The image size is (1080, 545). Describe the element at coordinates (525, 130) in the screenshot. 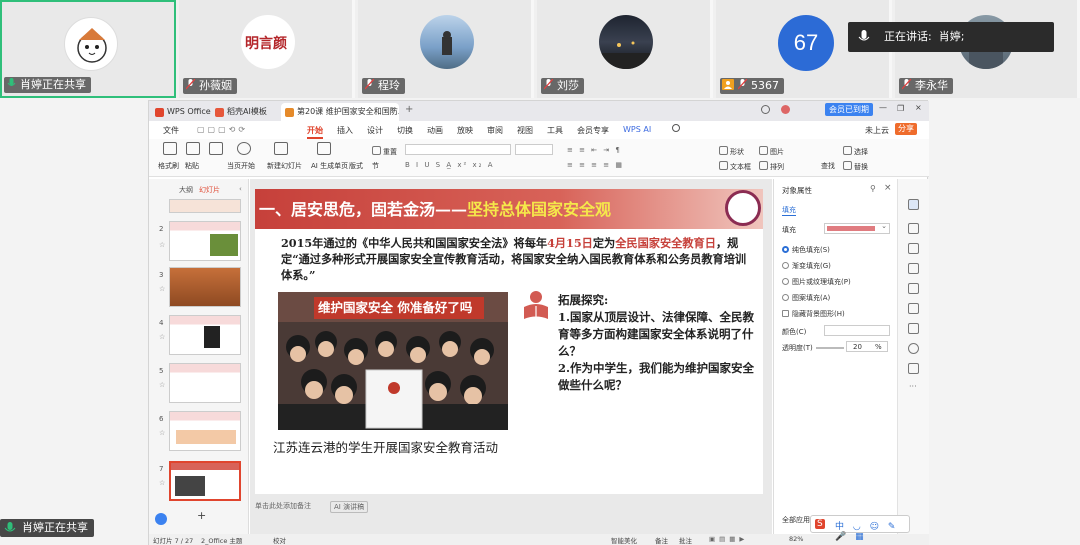

I see `menu-view: 视图` at that location.